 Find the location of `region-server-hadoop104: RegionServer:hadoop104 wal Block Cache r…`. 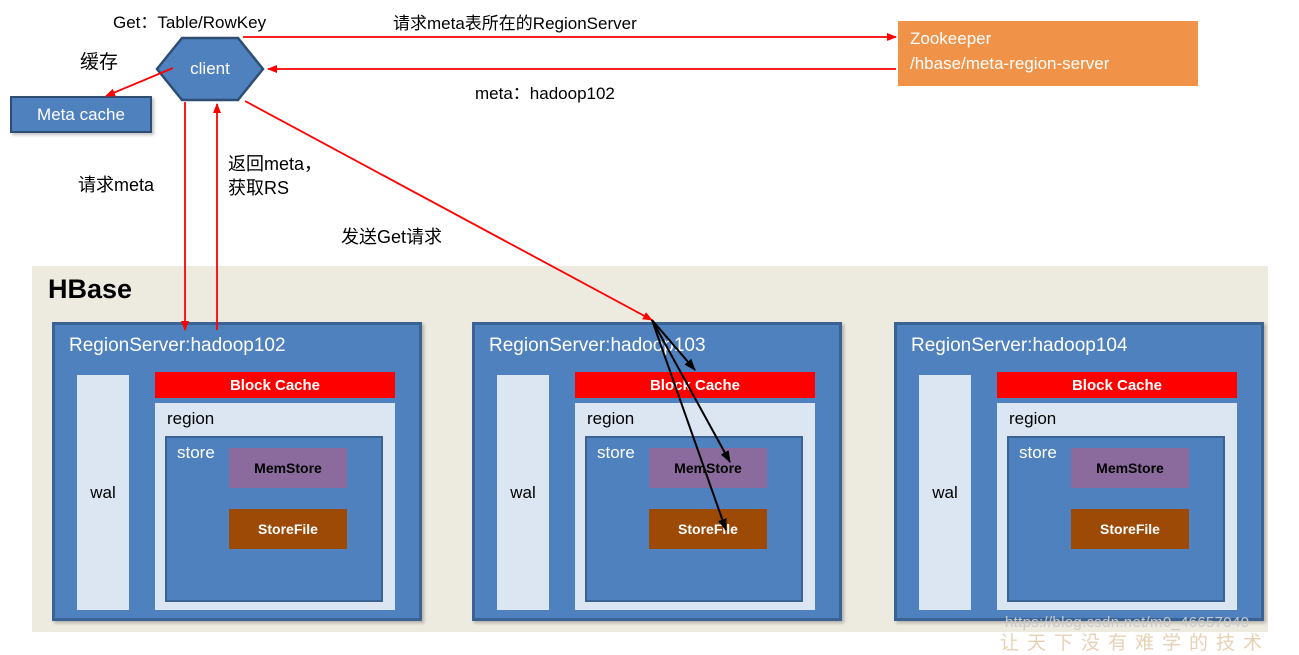

region-server-hadoop104: RegionServer:hadoop104 wal Block Cache r… is located at coordinates (1079, 471).